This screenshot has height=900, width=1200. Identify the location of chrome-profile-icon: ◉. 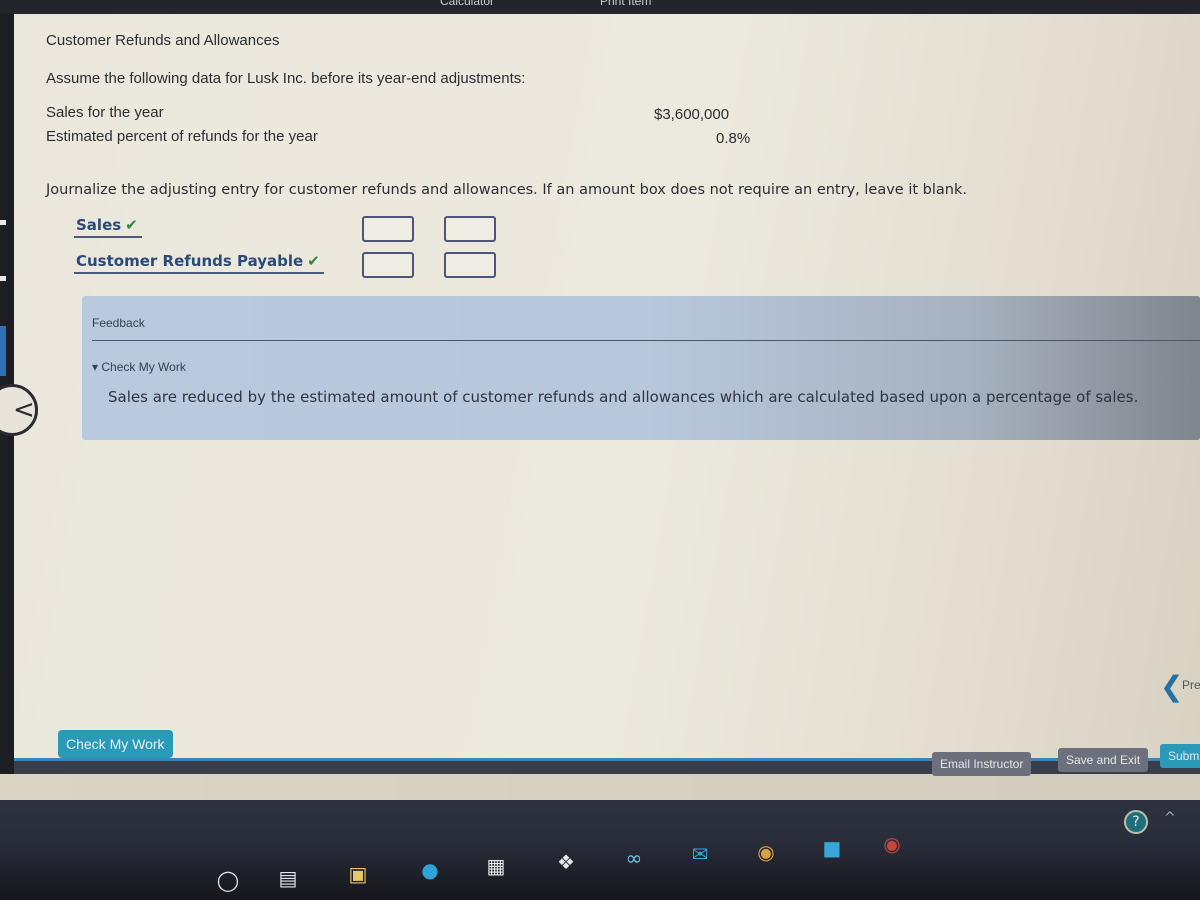
(892, 844).